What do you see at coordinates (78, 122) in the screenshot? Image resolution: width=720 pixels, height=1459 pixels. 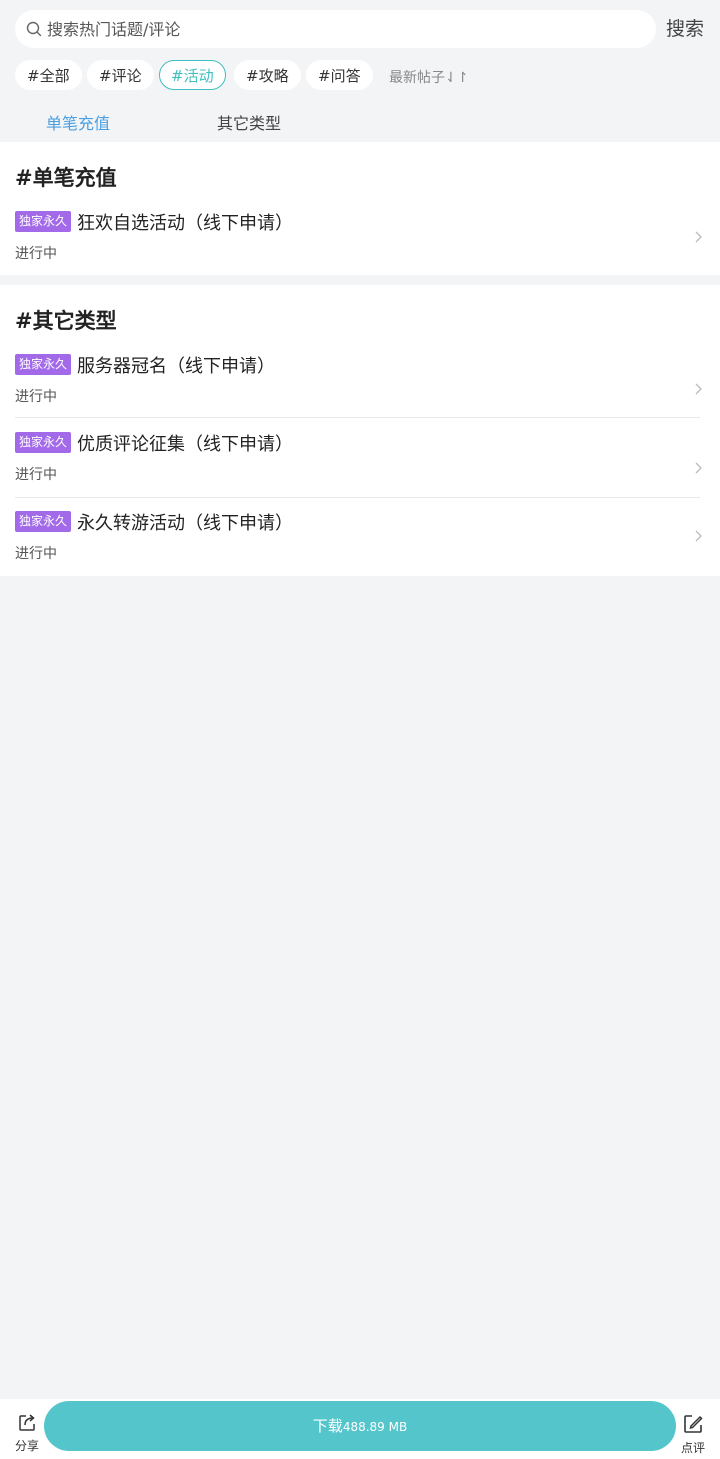 I see `tab-single-recharge: 单笔充值` at bounding box center [78, 122].